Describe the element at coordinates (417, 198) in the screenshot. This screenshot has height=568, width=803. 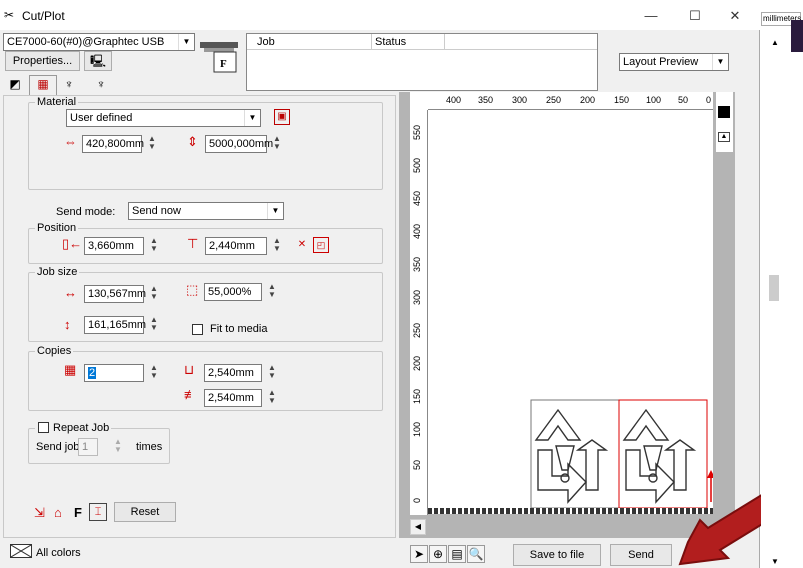
I see `ruler-tick: 450` at that location.